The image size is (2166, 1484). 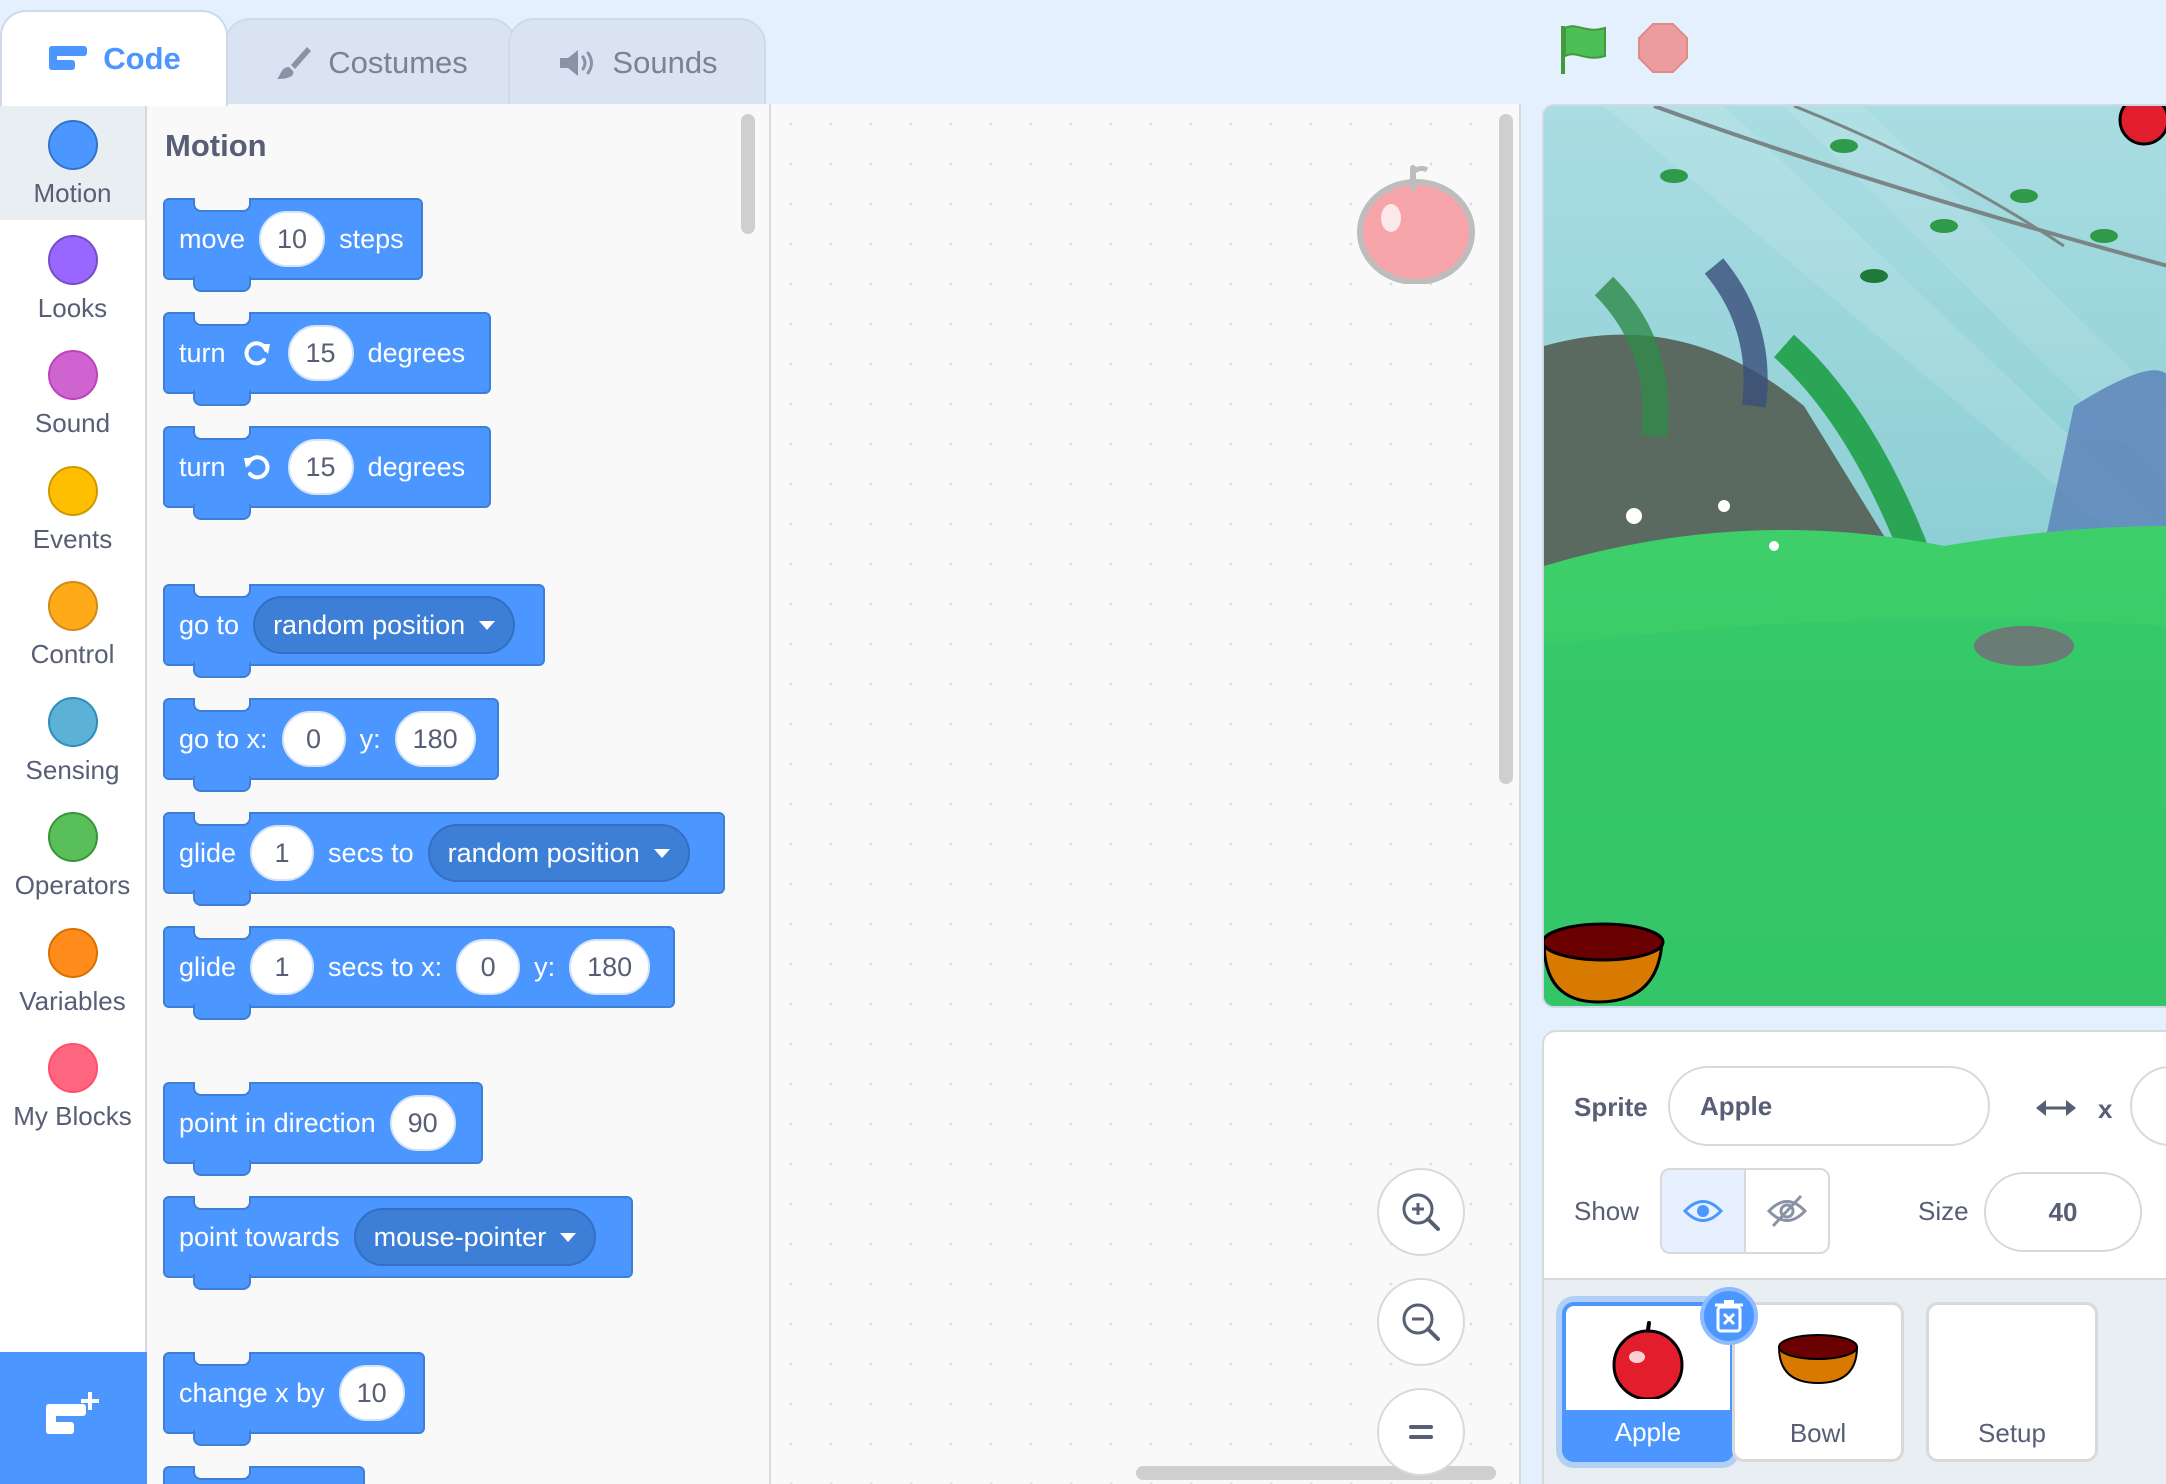 I want to click on size-value: 40, so click(x=2063, y=1211).